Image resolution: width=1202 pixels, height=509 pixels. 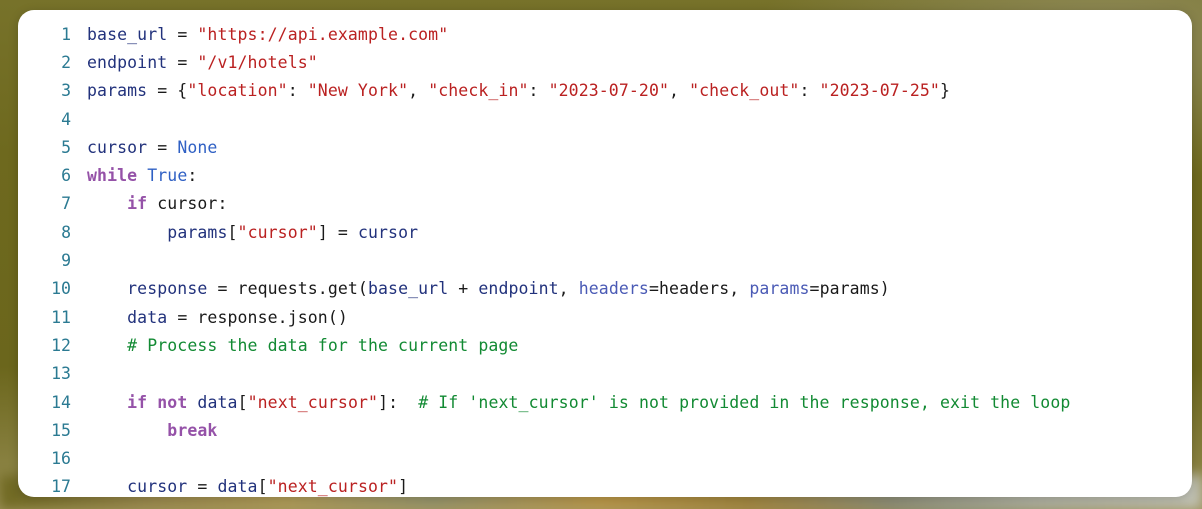 I want to click on code-token-string: "/v1/hotels", so click(x=257, y=62).